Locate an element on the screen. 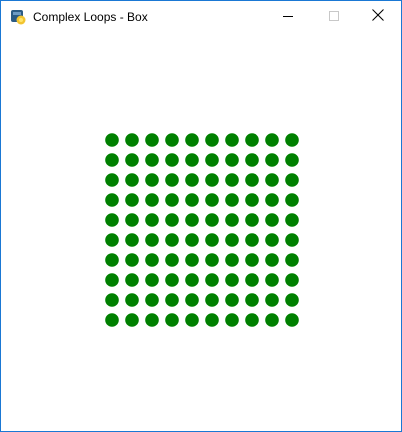  minimize-icon is located at coordinates (288, 17).